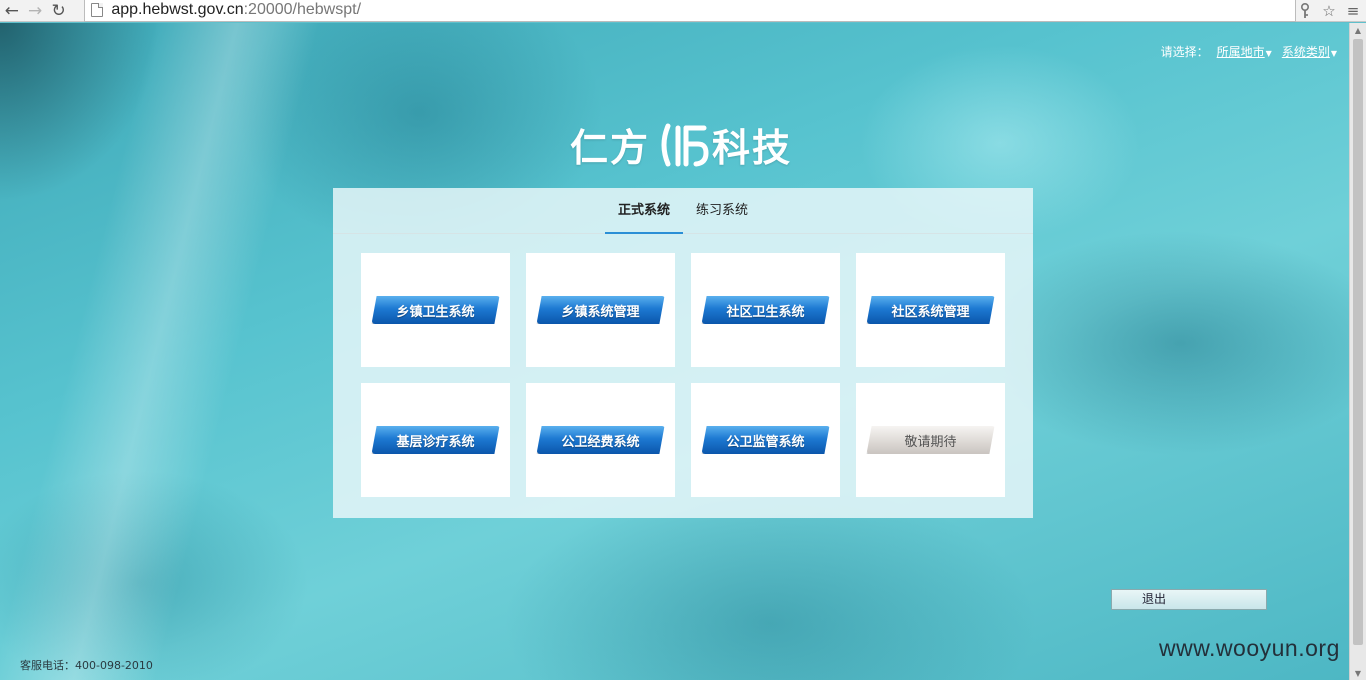 This screenshot has width=1366, height=680. I want to click on system-card: 公卫经费系统, so click(600, 440).